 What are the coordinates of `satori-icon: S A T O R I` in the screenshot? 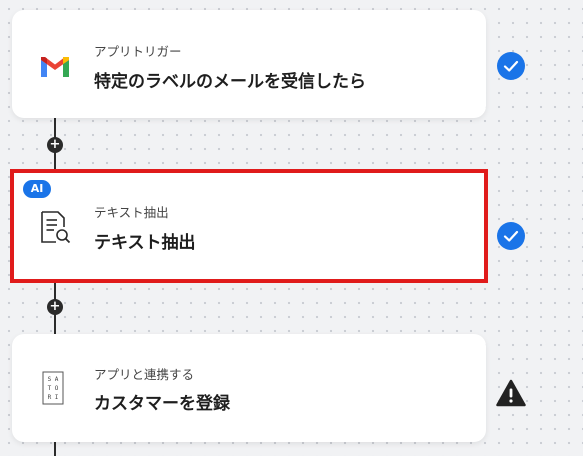 It's located at (53, 388).